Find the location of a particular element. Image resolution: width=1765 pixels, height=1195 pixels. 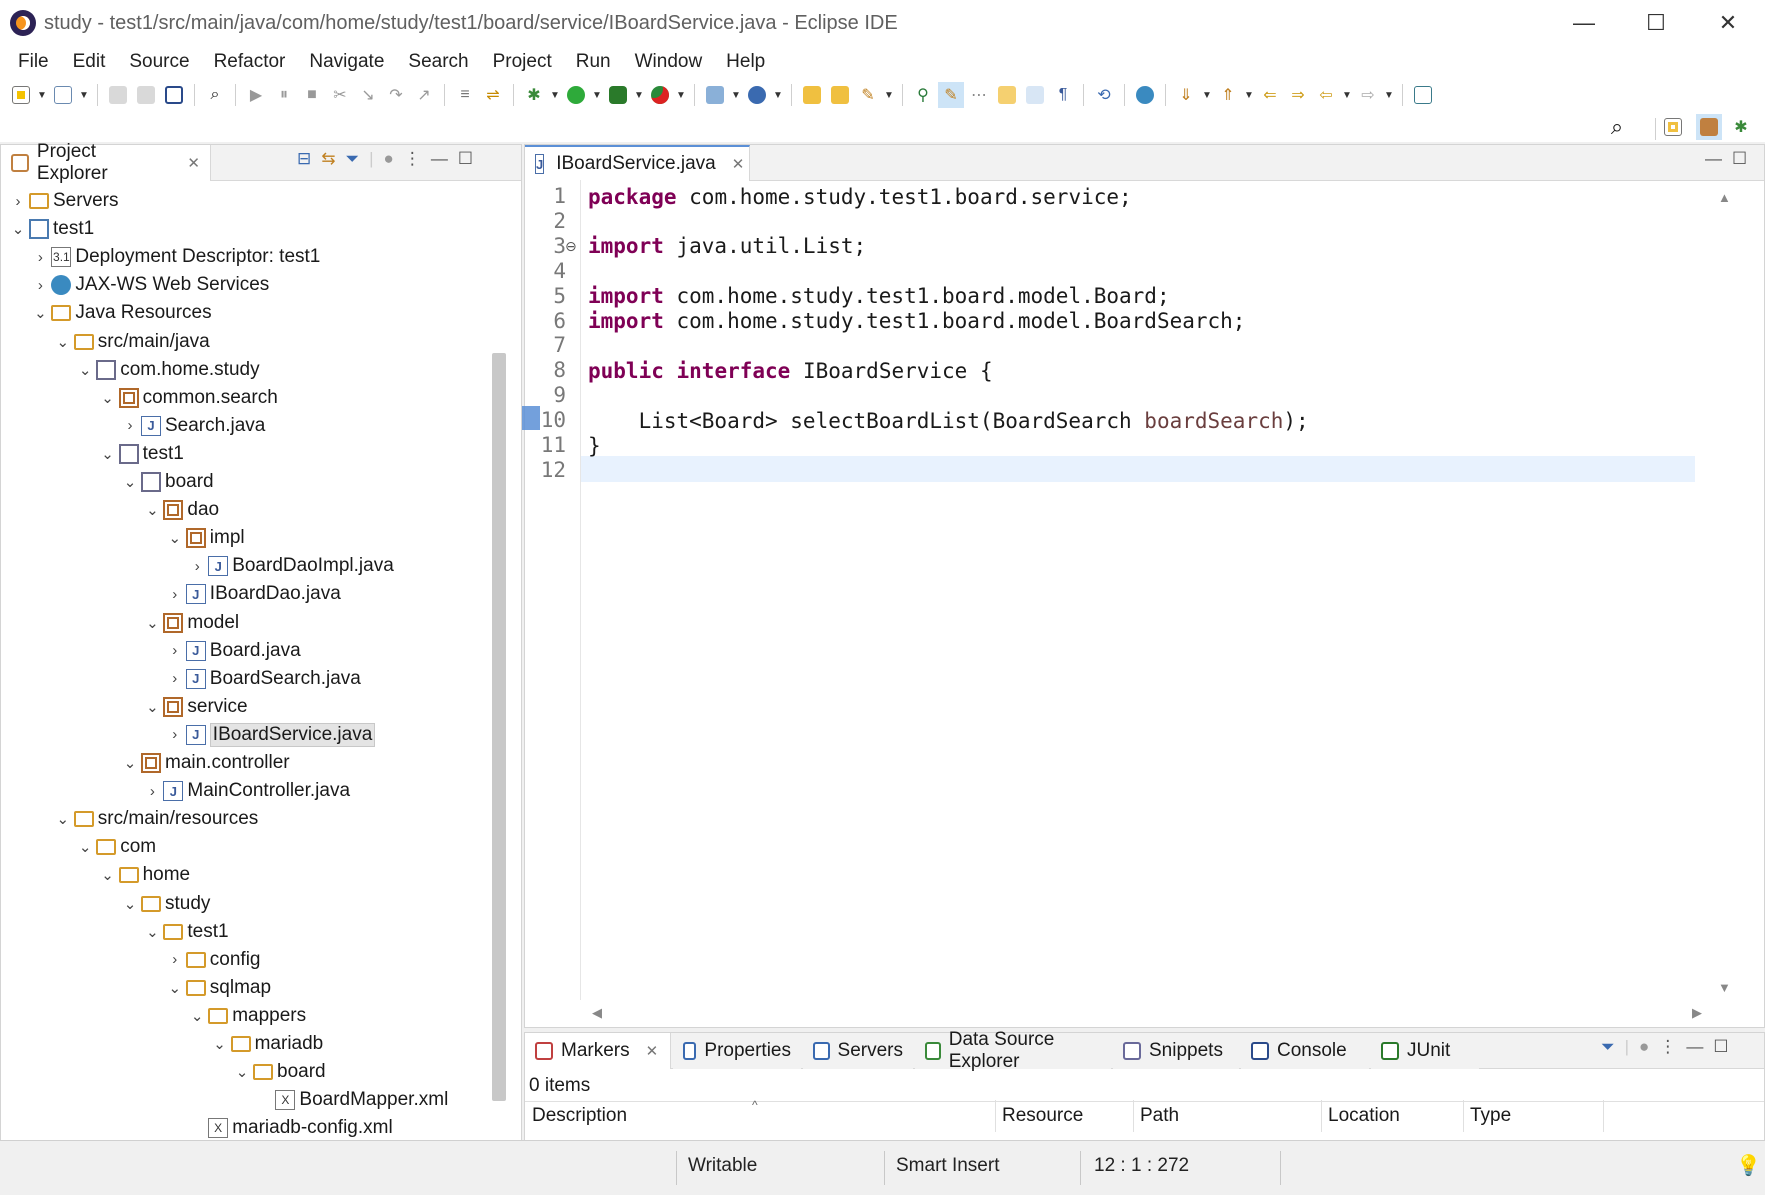

tab-snippets: Snippets is located at coordinates (1176, 1051).